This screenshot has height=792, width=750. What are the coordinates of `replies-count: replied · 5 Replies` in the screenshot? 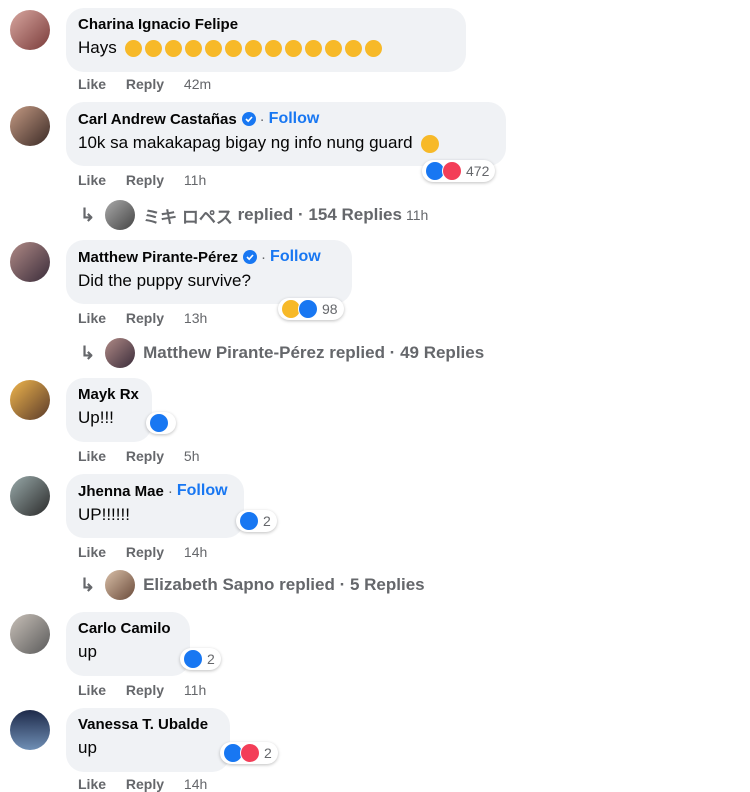 It's located at (352, 584).